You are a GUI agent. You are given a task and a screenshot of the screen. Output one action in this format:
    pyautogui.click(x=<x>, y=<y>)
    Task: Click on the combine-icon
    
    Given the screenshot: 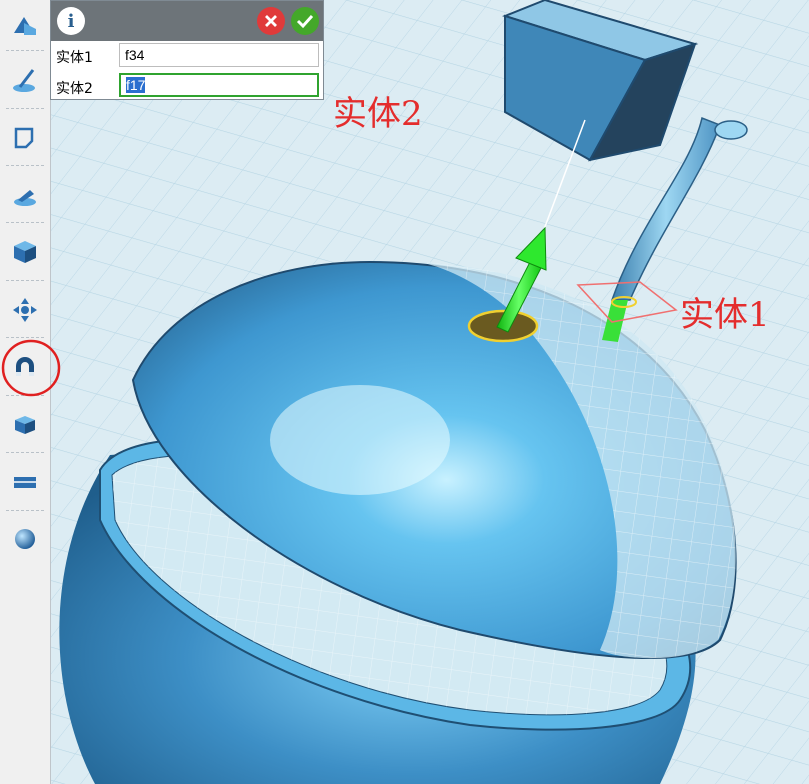 What is the action you would take?
    pyautogui.click(x=25, y=425)
    